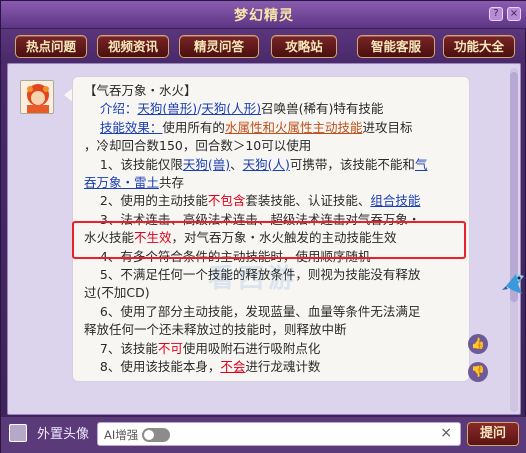  Describe the element at coordinates (156, 435) in the screenshot. I see `ai-enhance-toggle` at that location.